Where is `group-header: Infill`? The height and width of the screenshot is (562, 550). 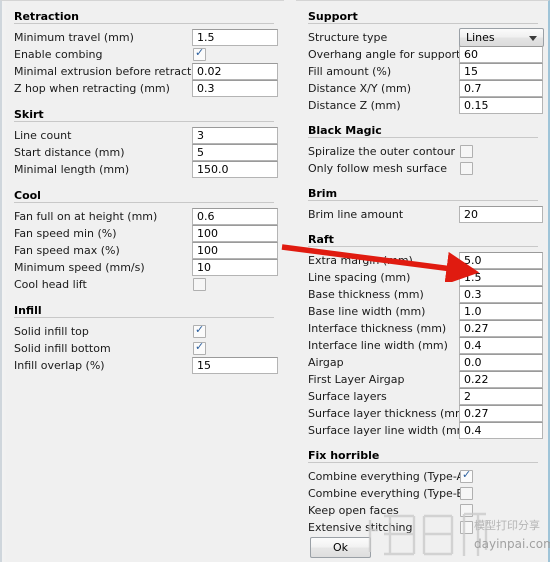
group-header: Infill is located at coordinates (143, 311).